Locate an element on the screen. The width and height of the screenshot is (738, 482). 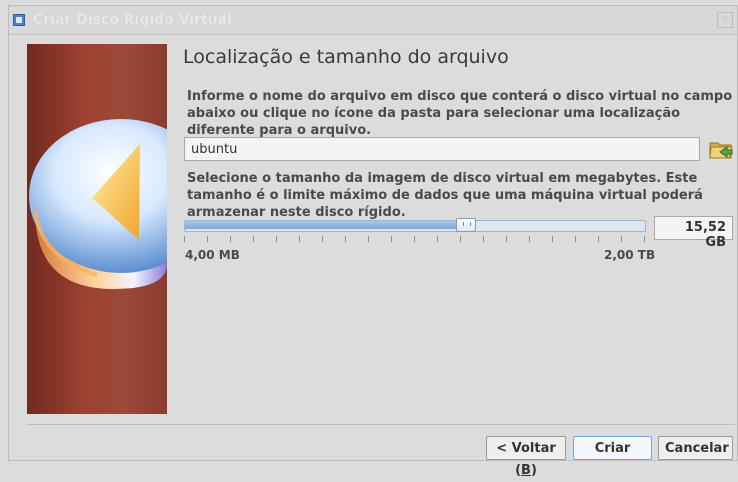
disk-size-slider is located at coordinates (415, 231).